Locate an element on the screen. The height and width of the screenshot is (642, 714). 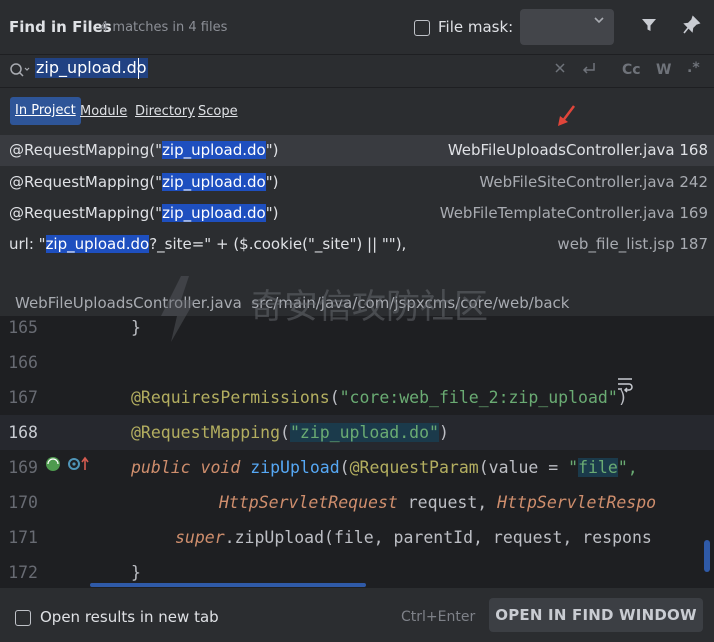
open-in-find-window-button: OPEN IN FIND WINDOW is located at coordinates (596, 615).